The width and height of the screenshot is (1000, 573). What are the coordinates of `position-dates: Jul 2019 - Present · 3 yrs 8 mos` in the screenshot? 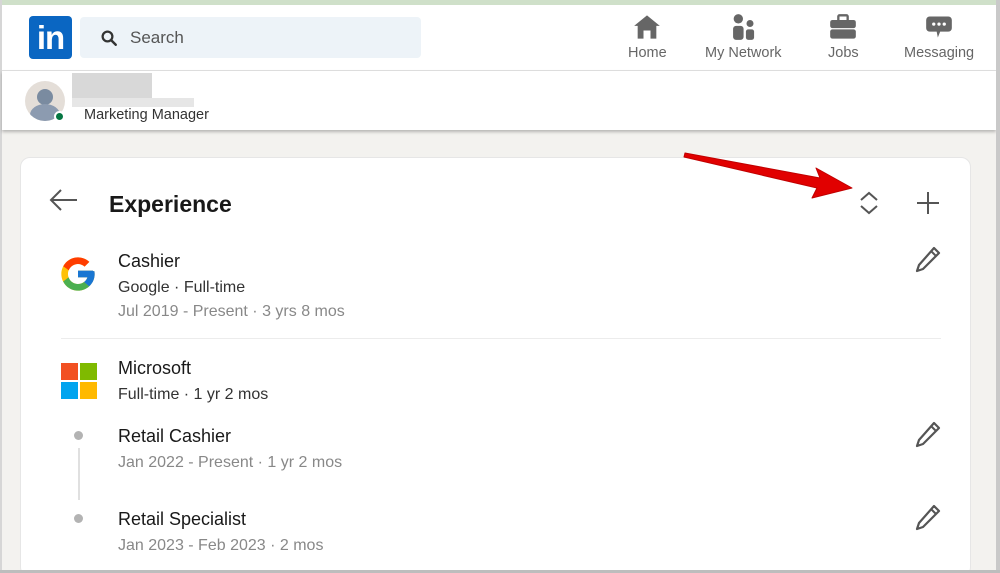 It's located at (231, 311).